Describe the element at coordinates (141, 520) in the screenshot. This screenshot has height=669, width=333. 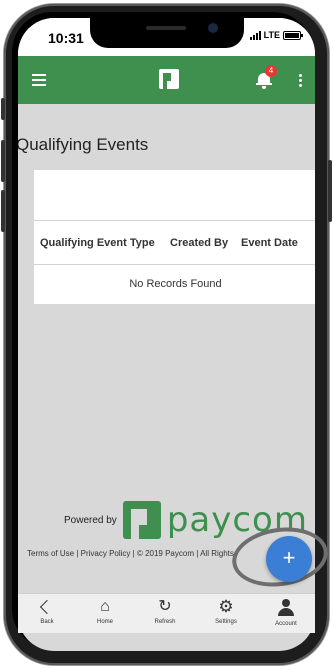
I see `paycom-mark-icon` at that location.